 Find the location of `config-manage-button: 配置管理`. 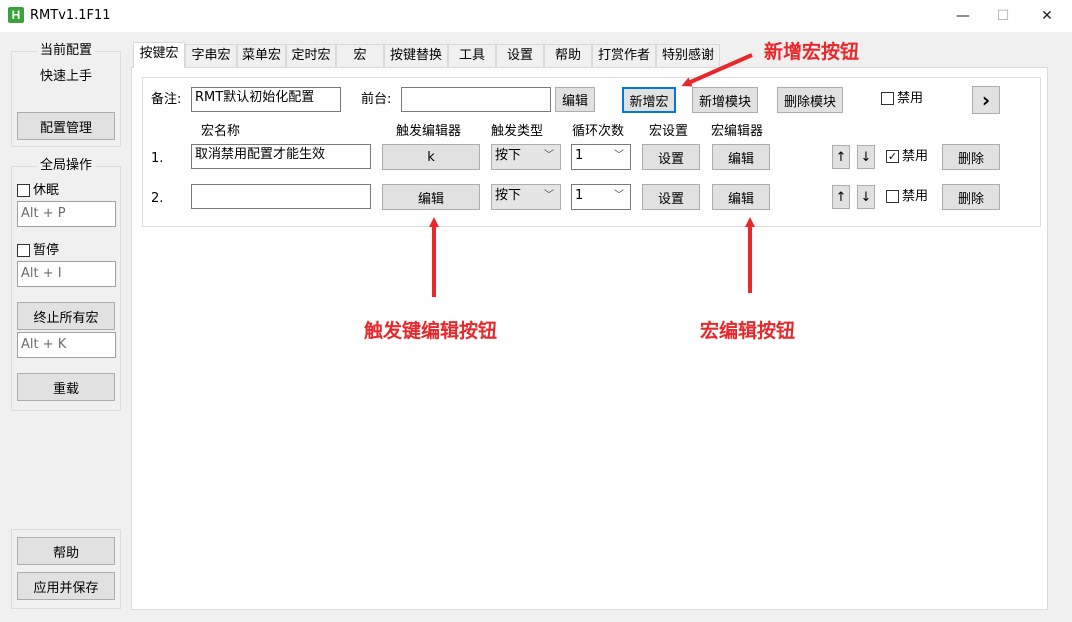

config-manage-button: 配置管理 is located at coordinates (66, 126).